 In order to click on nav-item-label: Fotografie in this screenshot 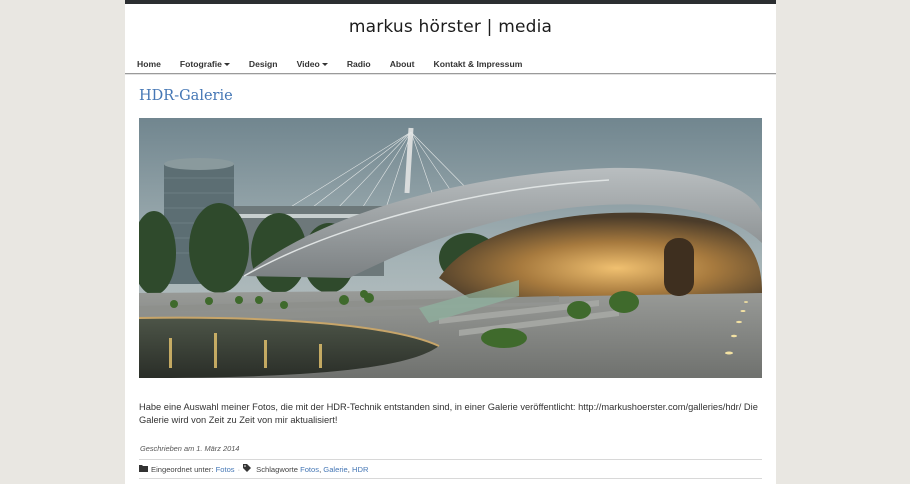, I will do `click(200, 64)`.